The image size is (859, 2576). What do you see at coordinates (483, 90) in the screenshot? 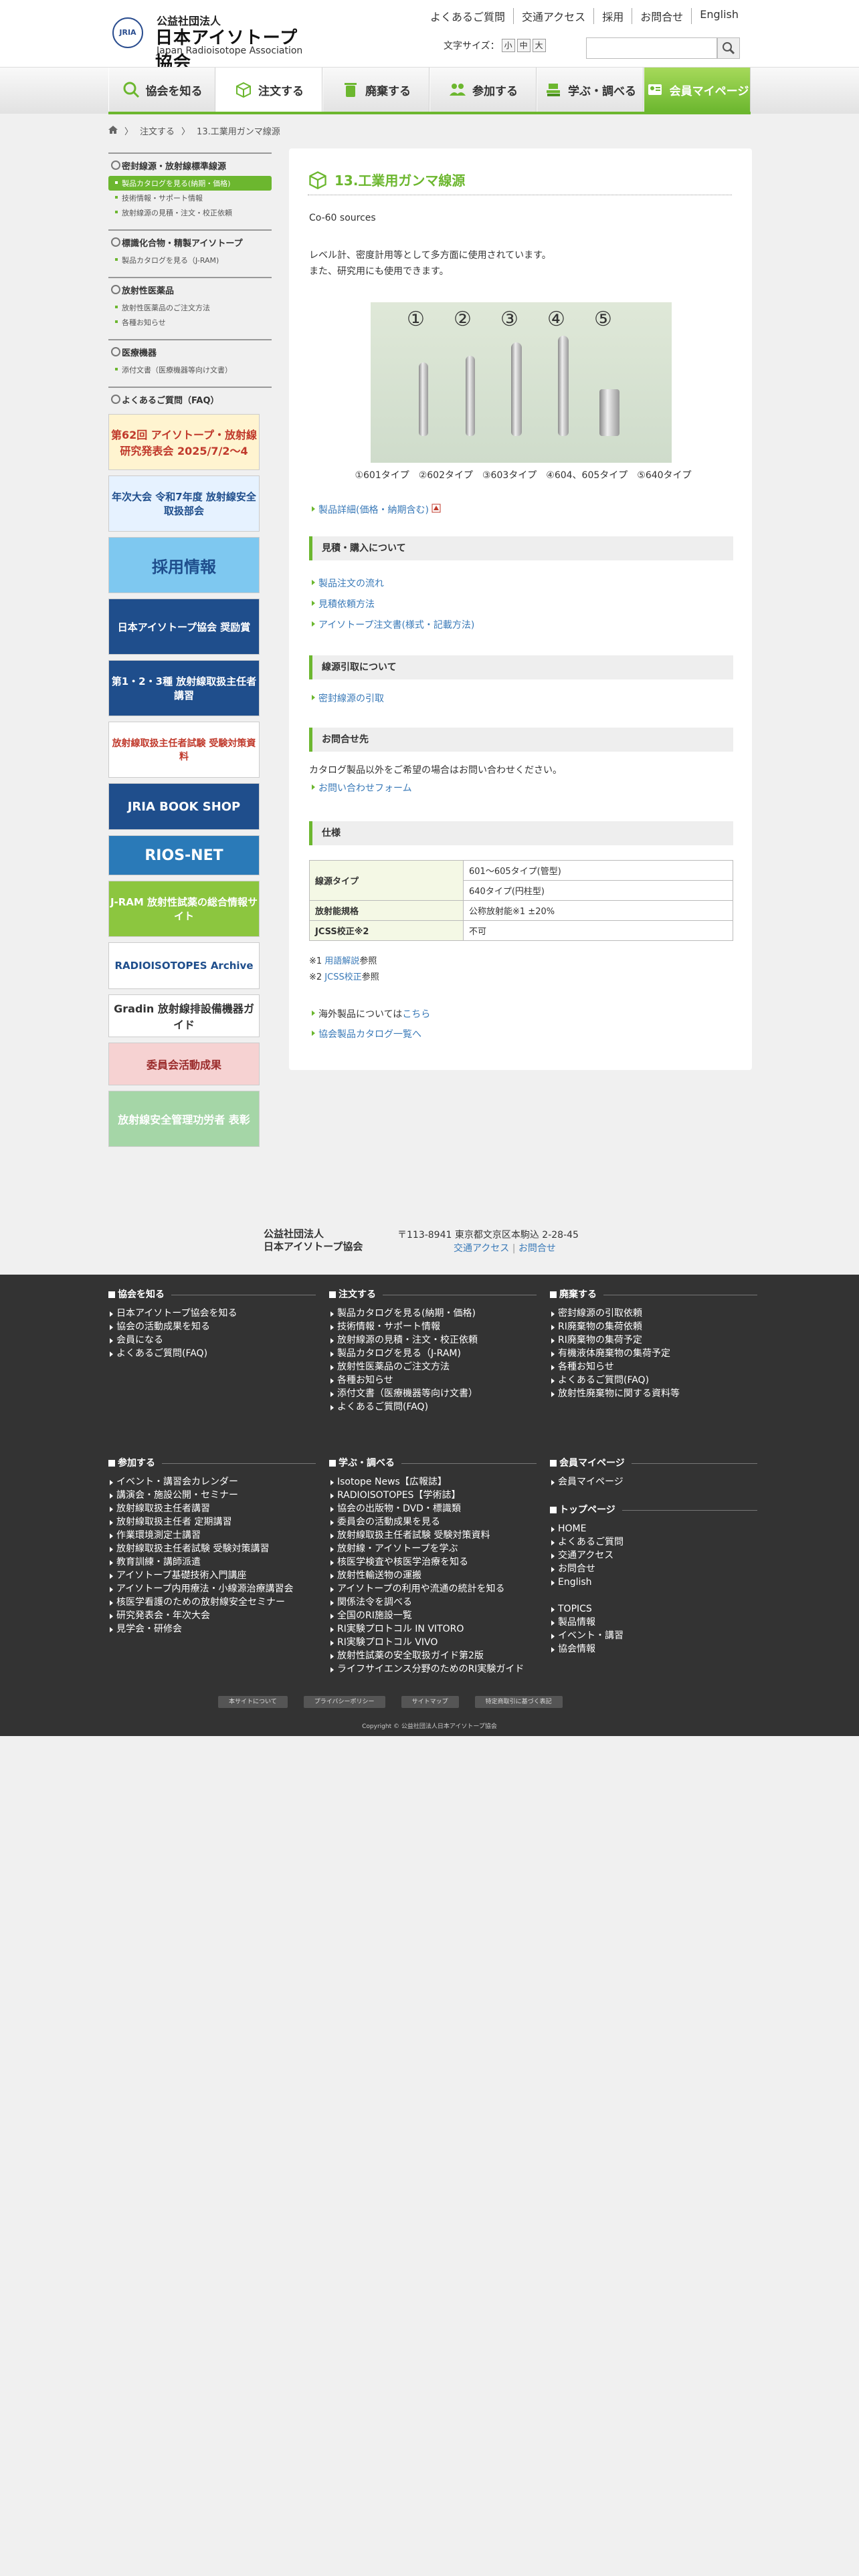
I see `nav-join: 参加する` at bounding box center [483, 90].